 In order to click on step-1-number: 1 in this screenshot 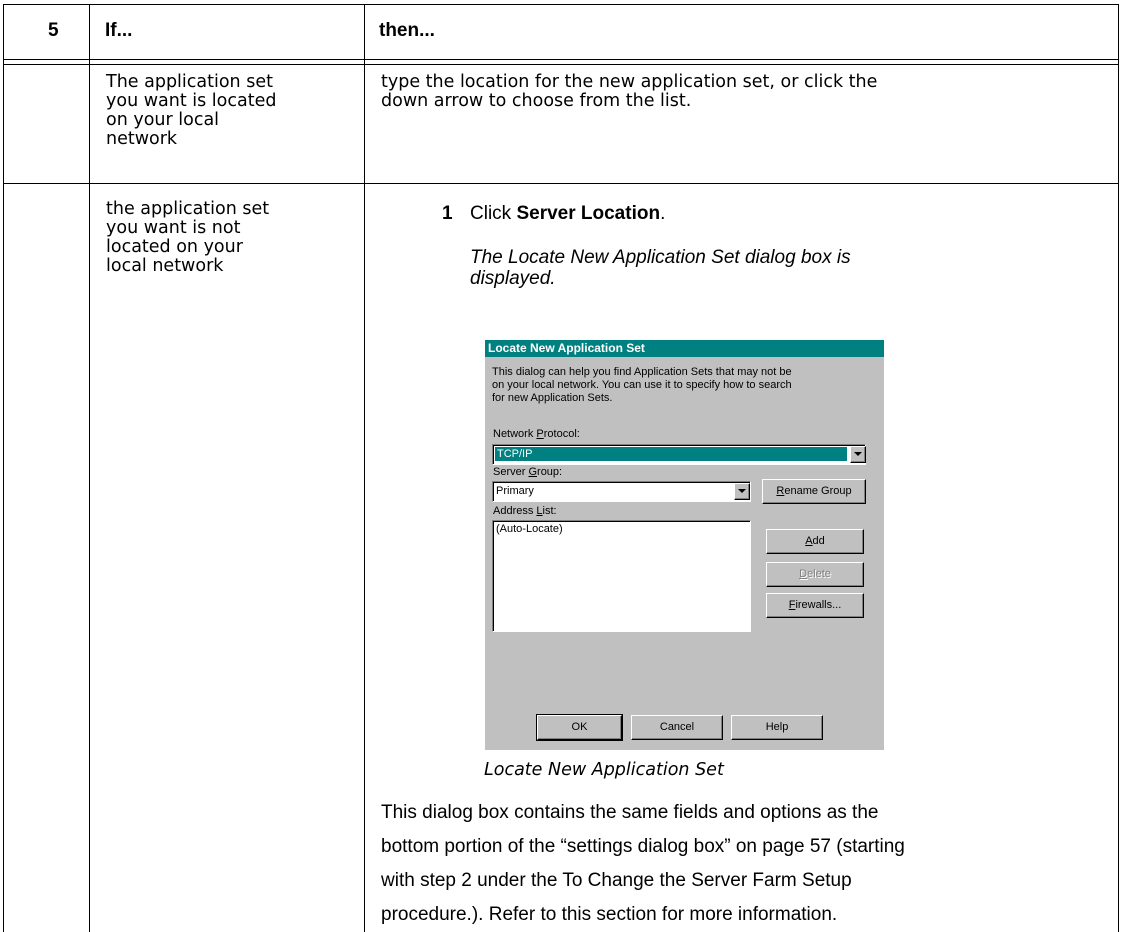, I will do `click(447, 213)`.